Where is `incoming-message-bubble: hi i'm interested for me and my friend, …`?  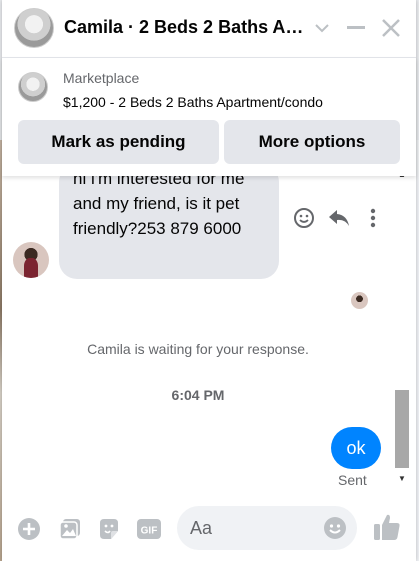
incoming-message-bubble: hi i'm interested for me and my friend, … is located at coordinates (169, 221).